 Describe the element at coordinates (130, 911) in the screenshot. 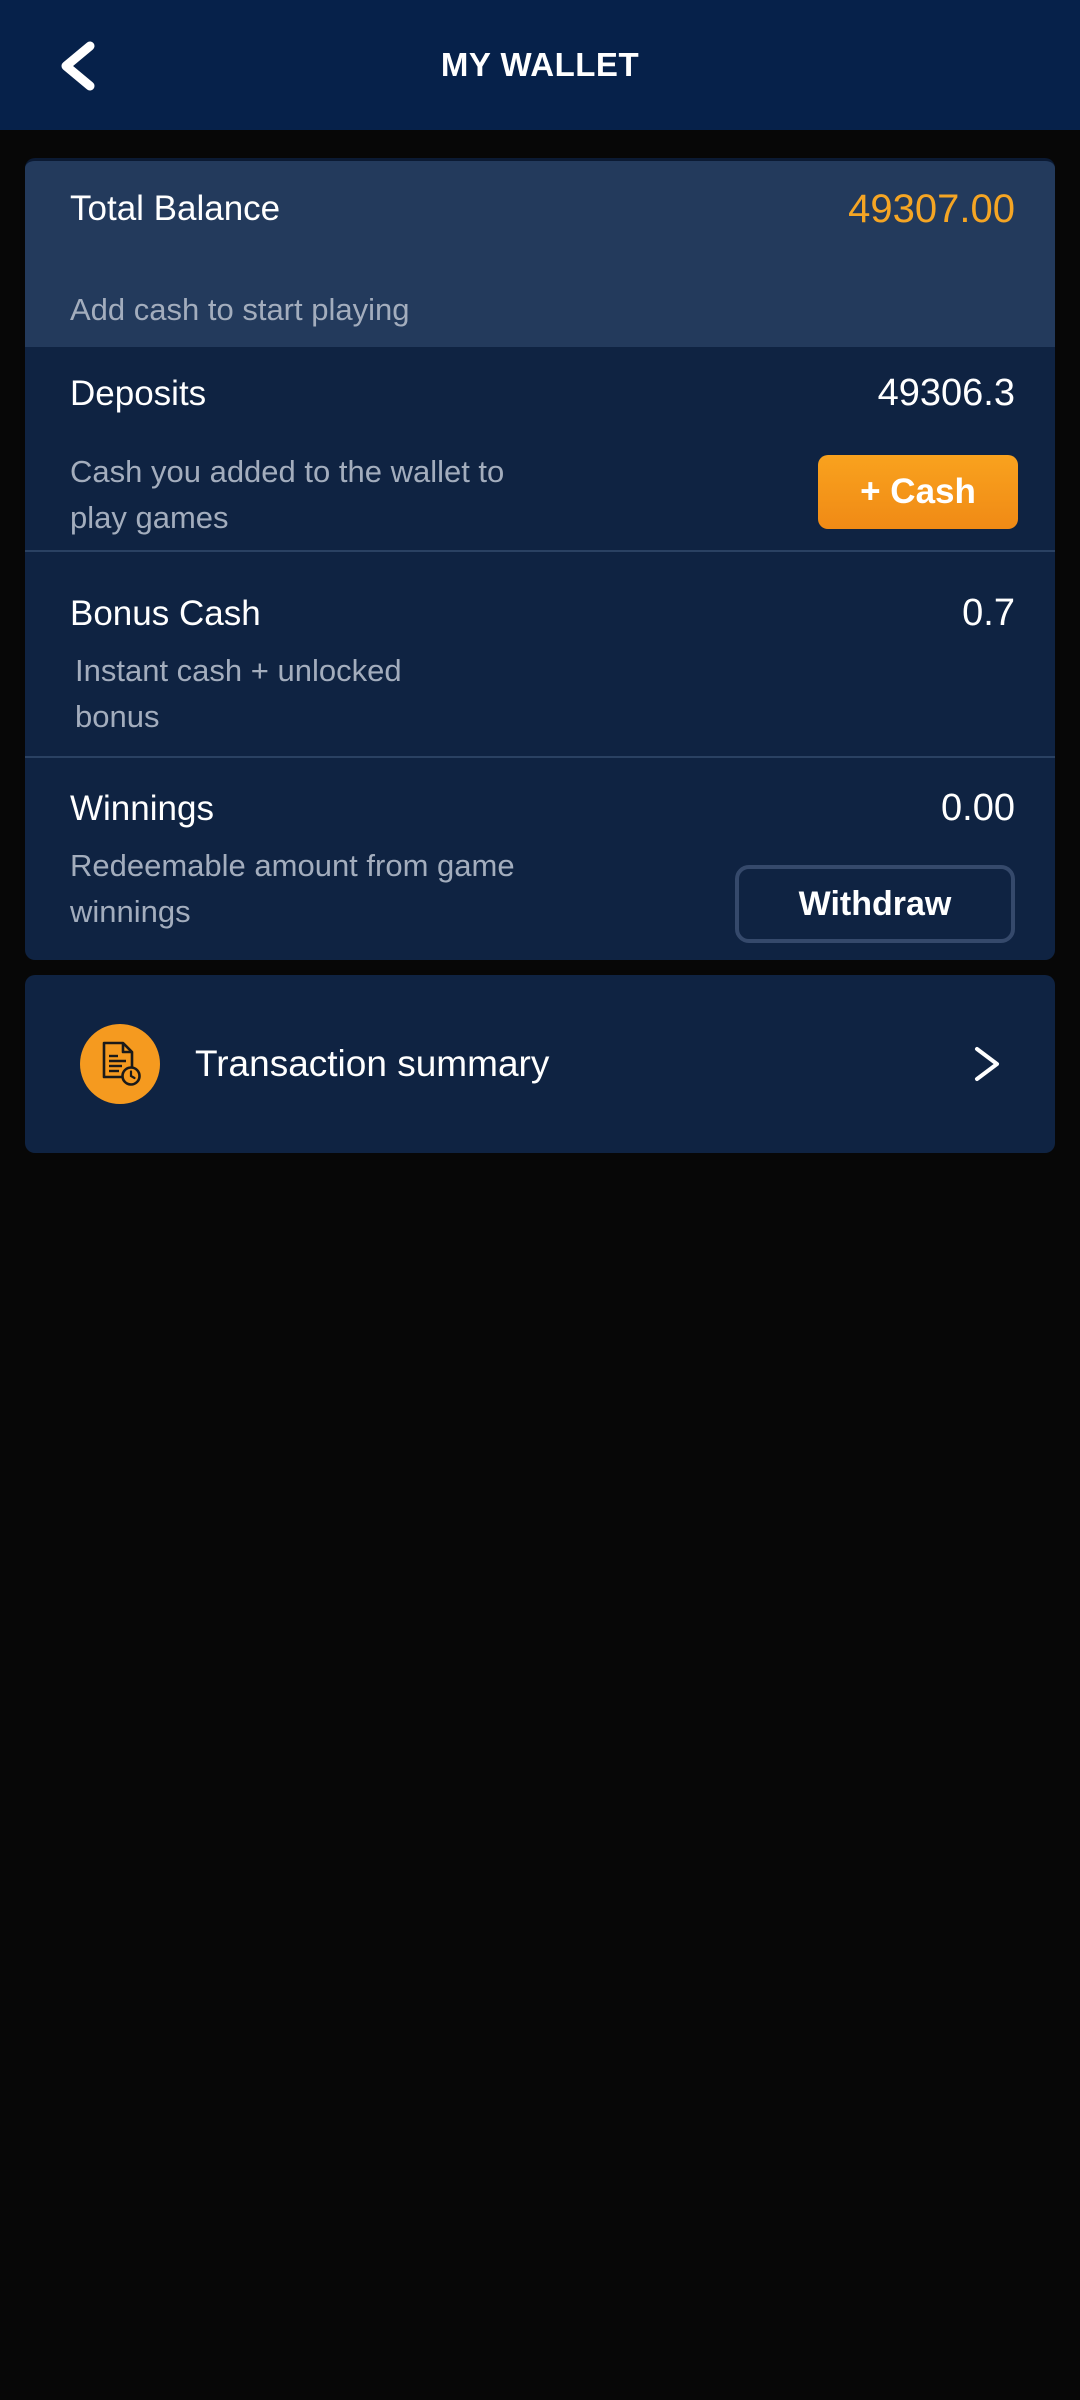

I see `winnings-description-line: winnings` at that location.